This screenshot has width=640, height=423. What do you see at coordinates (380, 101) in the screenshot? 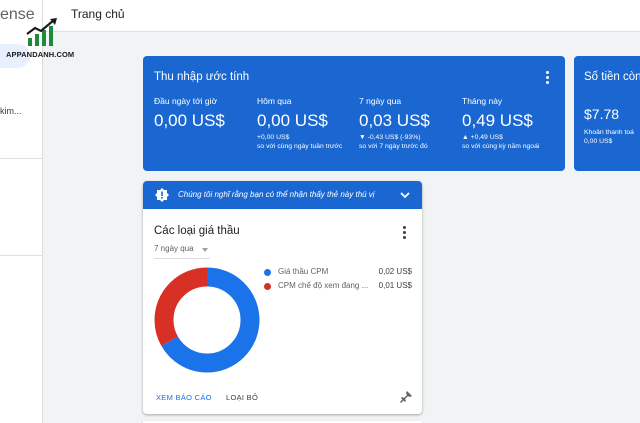
I see `metric-label: 7 ngày qua` at bounding box center [380, 101].